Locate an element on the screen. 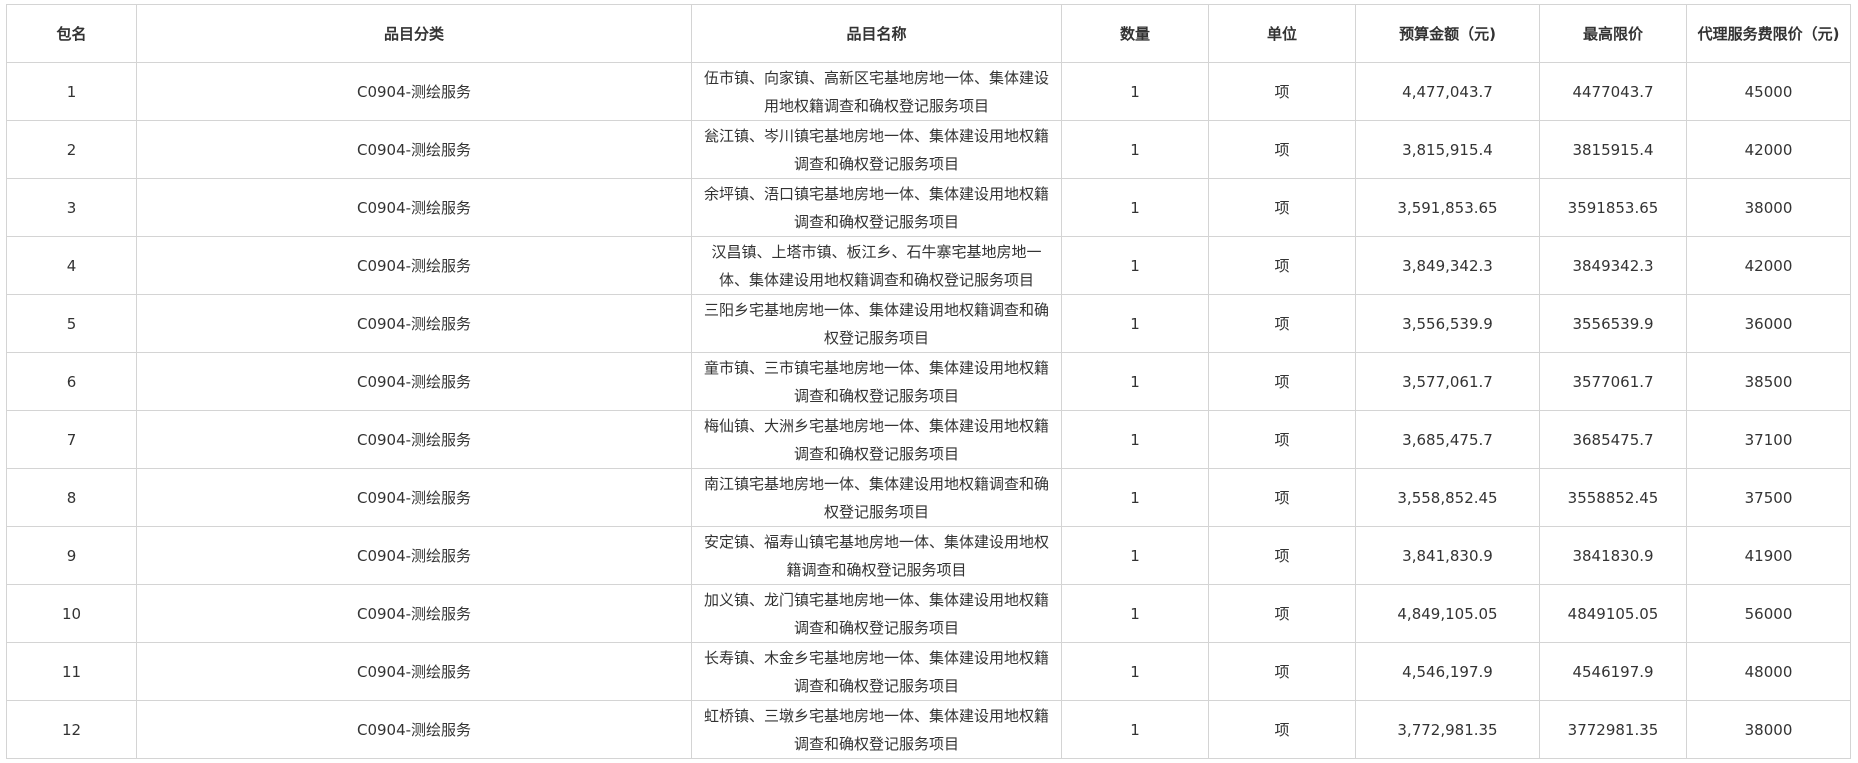 This screenshot has height=763, width=1858. cell-item-name: 虹桥镇、三墩乡宅基地房地一体、集体建设用地权籍调查和确权登记服务项目 is located at coordinates (876, 729).